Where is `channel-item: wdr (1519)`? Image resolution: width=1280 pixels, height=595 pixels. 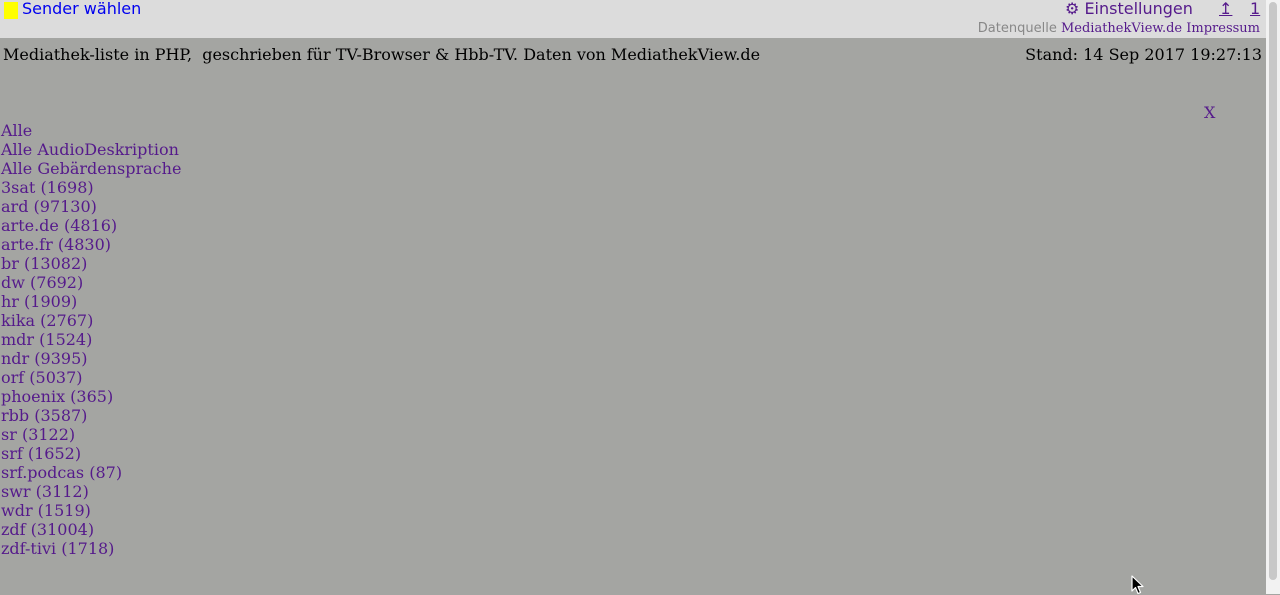
channel-item: wdr (1519) is located at coordinates (91, 510).